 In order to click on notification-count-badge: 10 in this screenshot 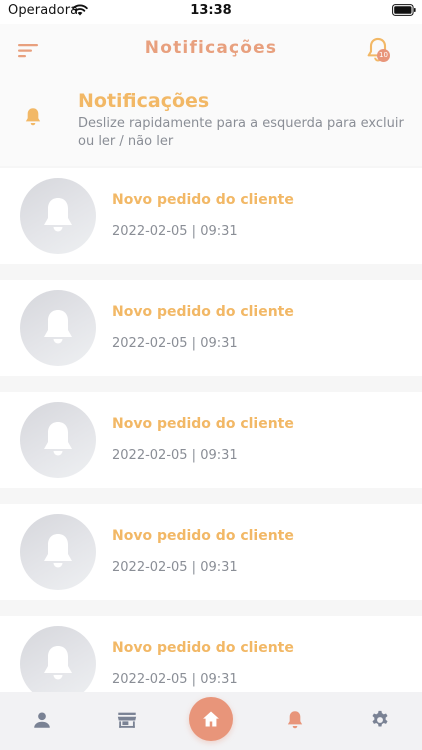, I will do `click(383, 55)`.